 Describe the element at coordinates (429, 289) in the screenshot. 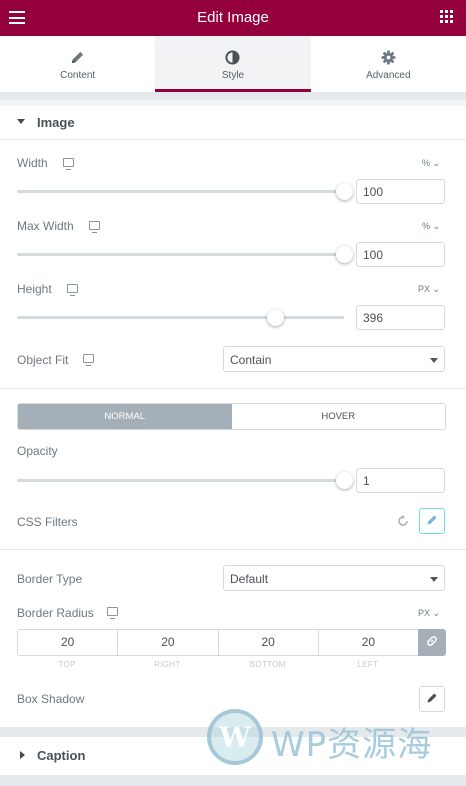

I see `height-unit-select: PX ⌄` at that location.